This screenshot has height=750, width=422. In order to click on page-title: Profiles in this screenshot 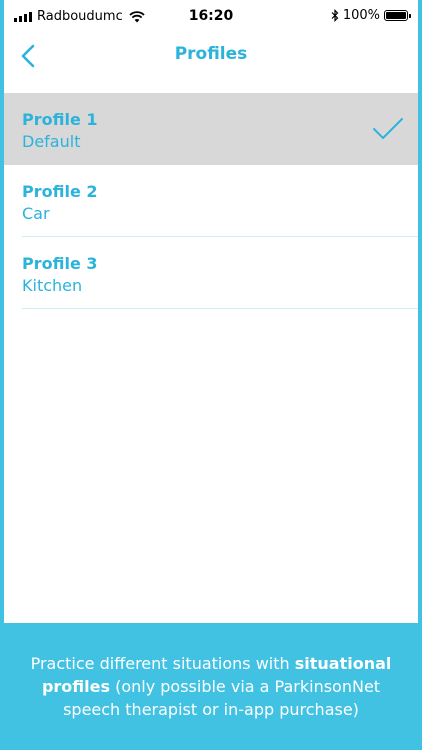, I will do `click(211, 54)`.